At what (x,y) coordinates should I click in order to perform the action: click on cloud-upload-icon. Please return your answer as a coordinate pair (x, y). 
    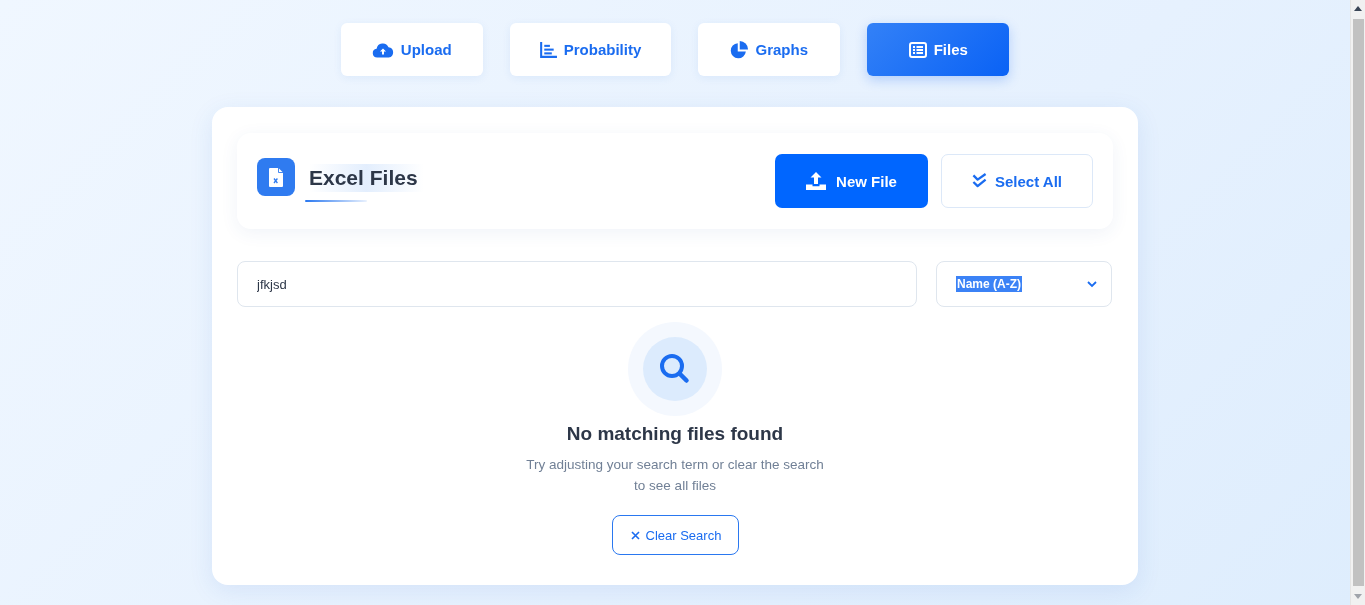
    Looking at the image, I should click on (382, 49).